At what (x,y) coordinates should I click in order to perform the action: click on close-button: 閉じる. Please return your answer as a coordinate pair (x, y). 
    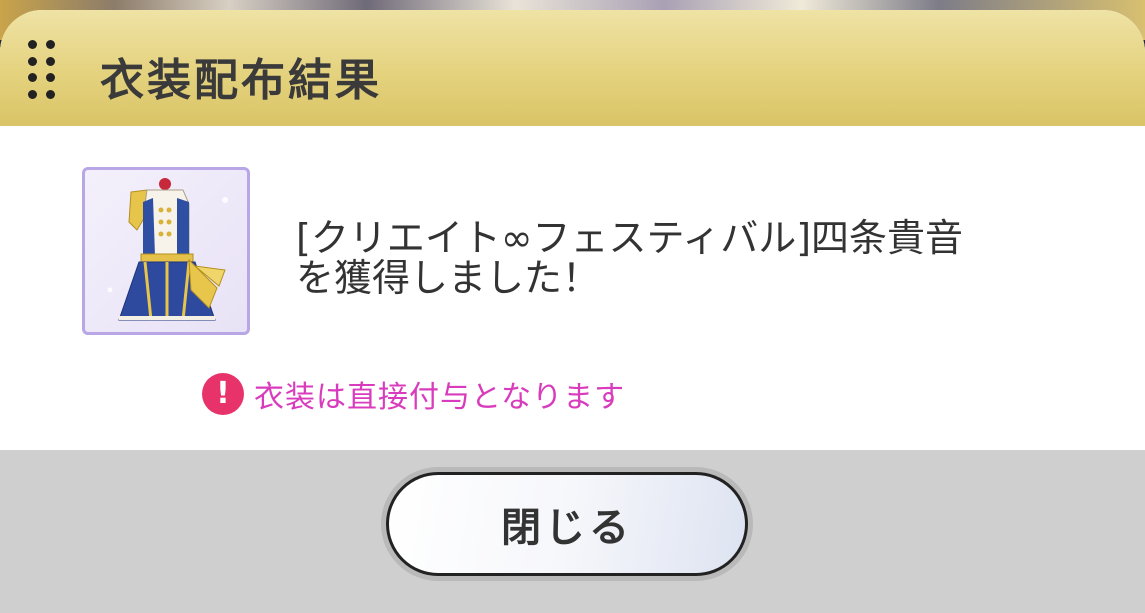
    Looking at the image, I should click on (567, 524).